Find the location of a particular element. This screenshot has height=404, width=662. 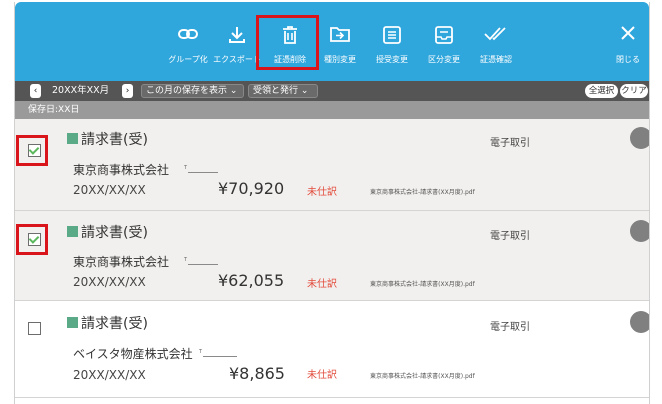

change-type-button: 種別変更 is located at coordinates (340, 42).